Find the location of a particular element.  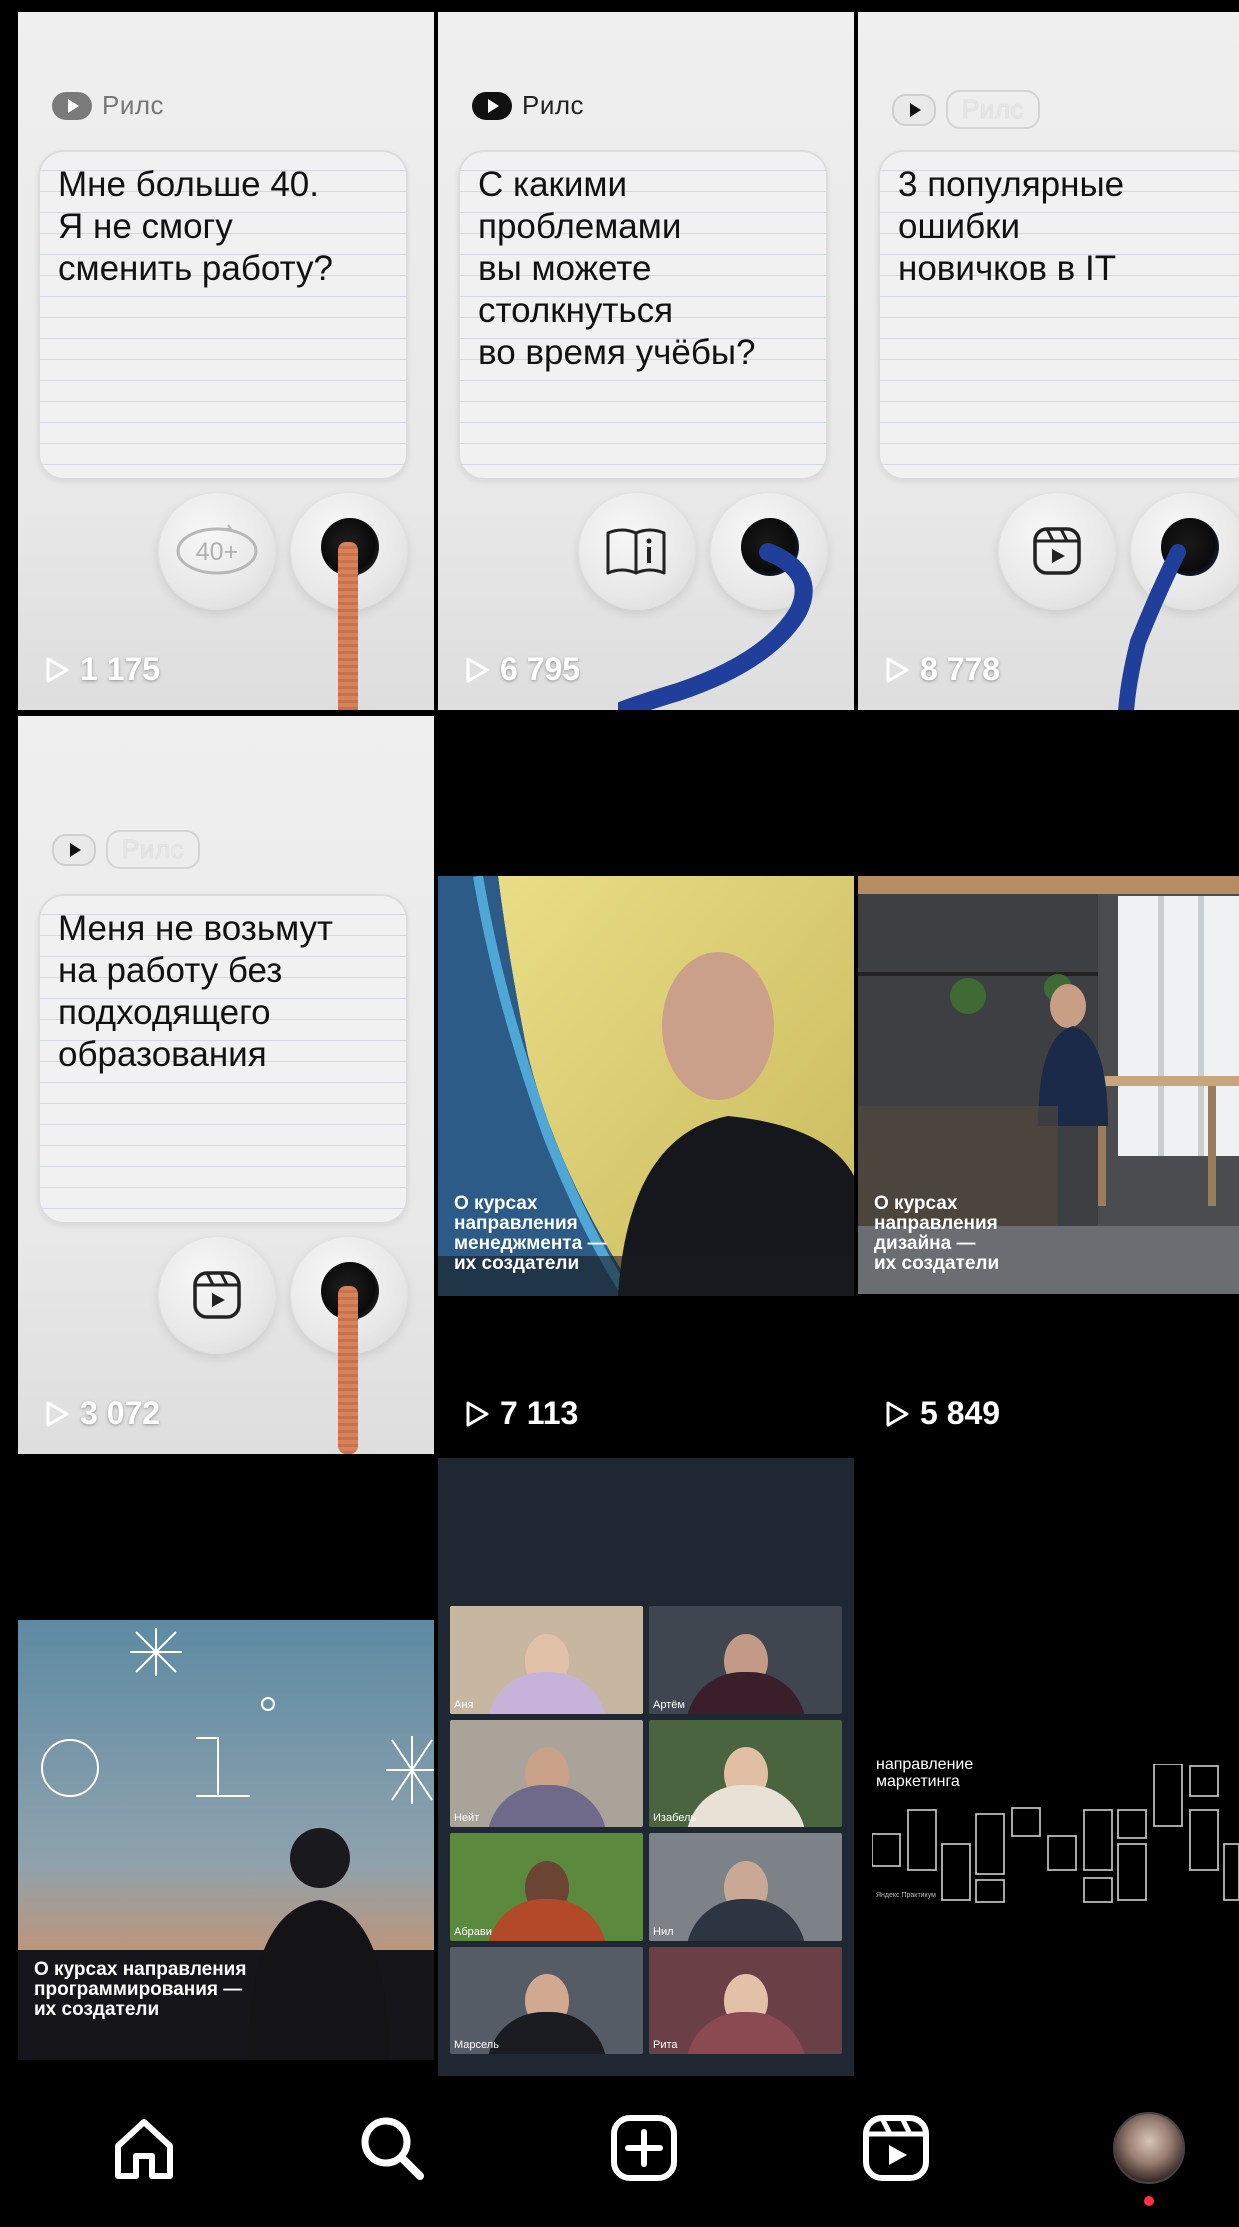

view-count-value: 5 849 is located at coordinates (960, 1413).